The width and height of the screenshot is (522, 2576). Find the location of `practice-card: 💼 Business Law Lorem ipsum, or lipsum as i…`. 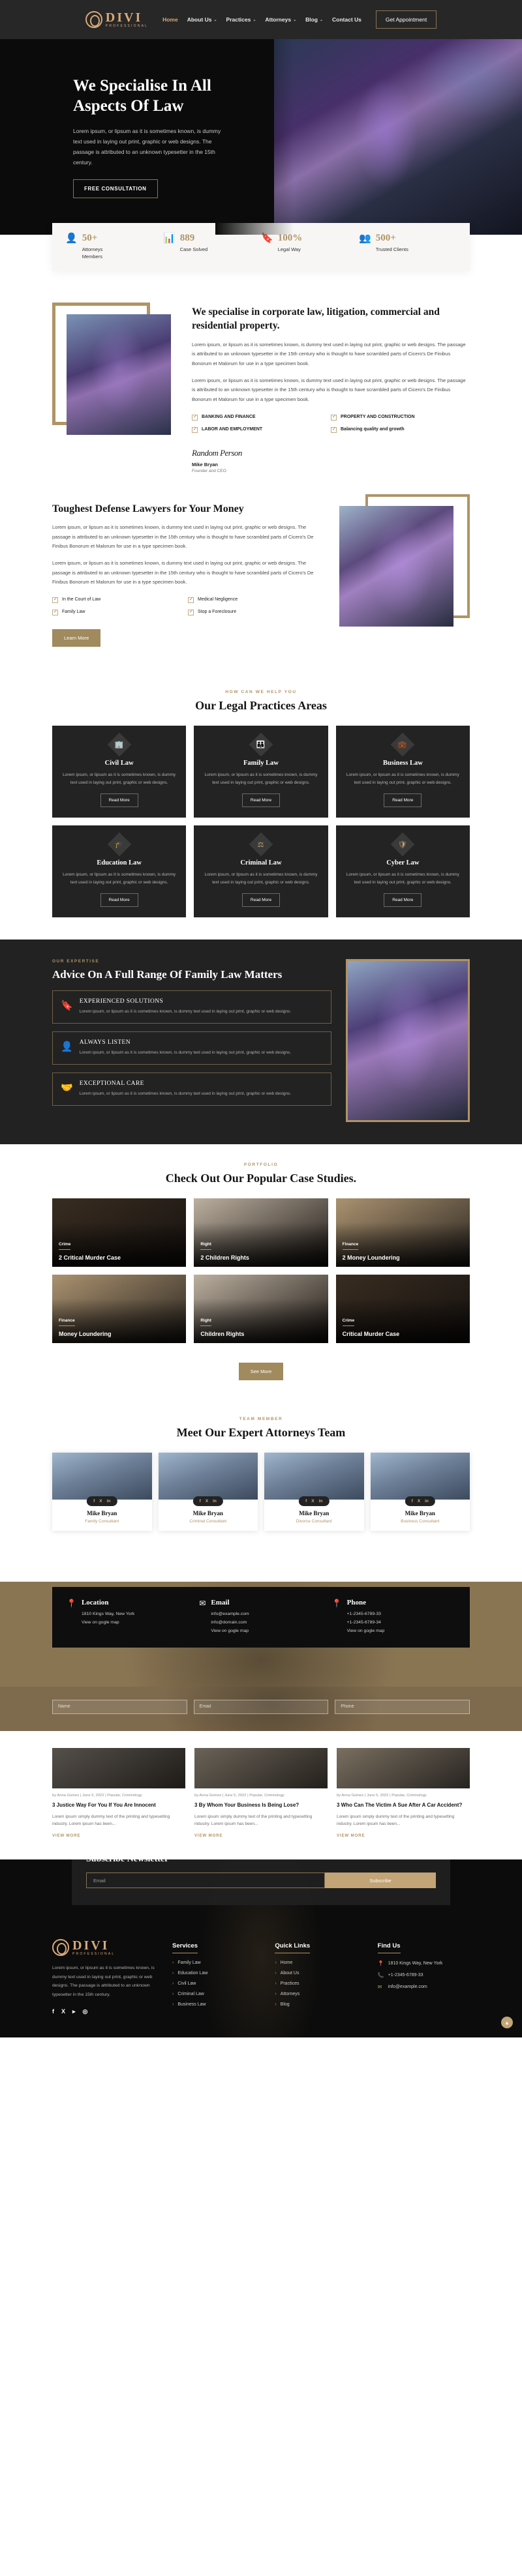

practice-card: 💼 Business Law Lorem ipsum, or lipsum as i… is located at coordinates (402, 771).